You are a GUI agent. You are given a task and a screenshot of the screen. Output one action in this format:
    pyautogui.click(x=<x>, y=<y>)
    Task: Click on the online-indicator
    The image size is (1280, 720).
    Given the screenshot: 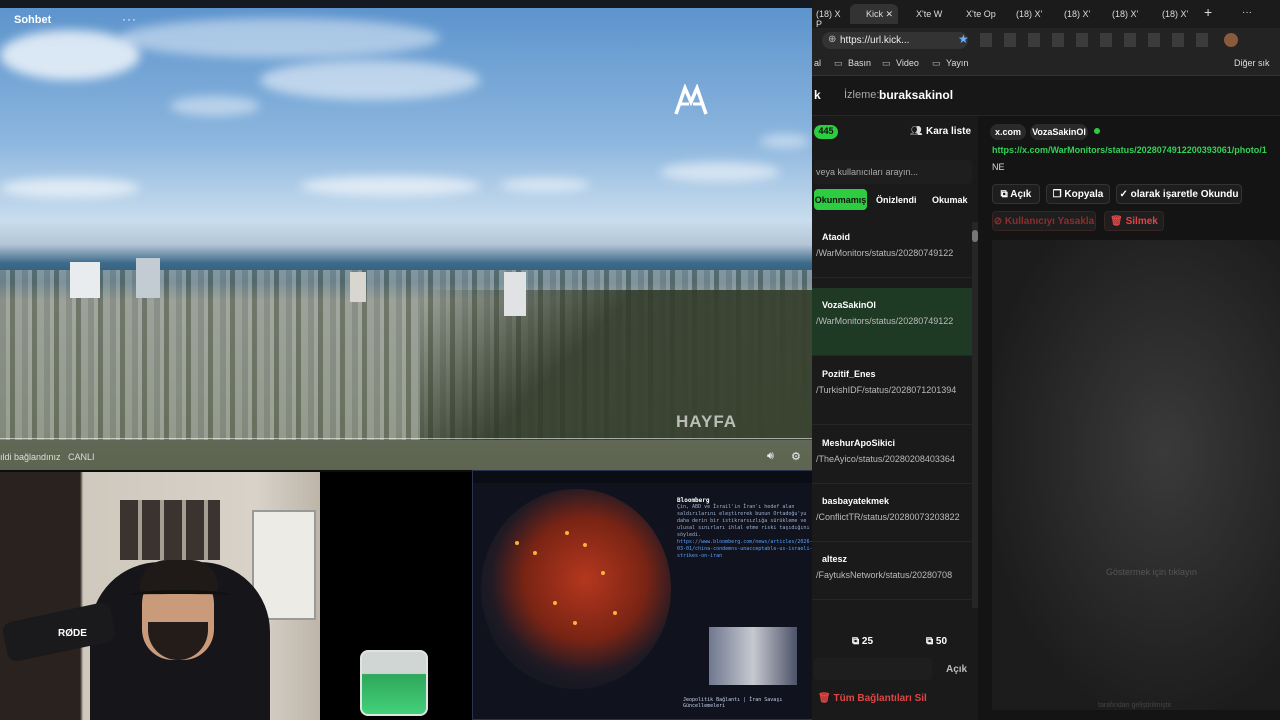 What is the action you would take?
    pyautogui.click(x=1097, y=131)
    